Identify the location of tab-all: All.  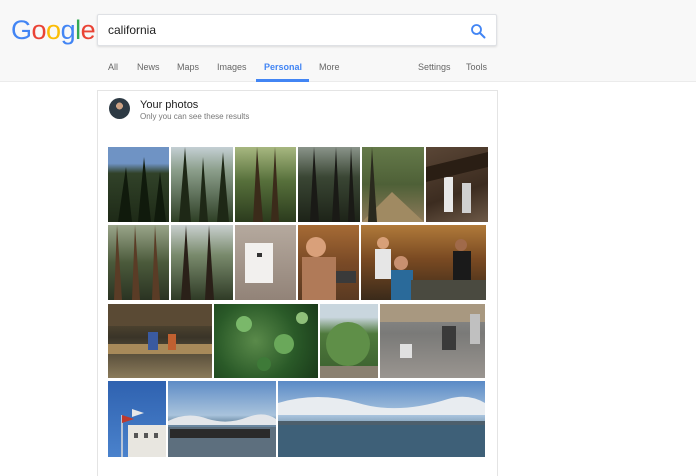
(113, 67).